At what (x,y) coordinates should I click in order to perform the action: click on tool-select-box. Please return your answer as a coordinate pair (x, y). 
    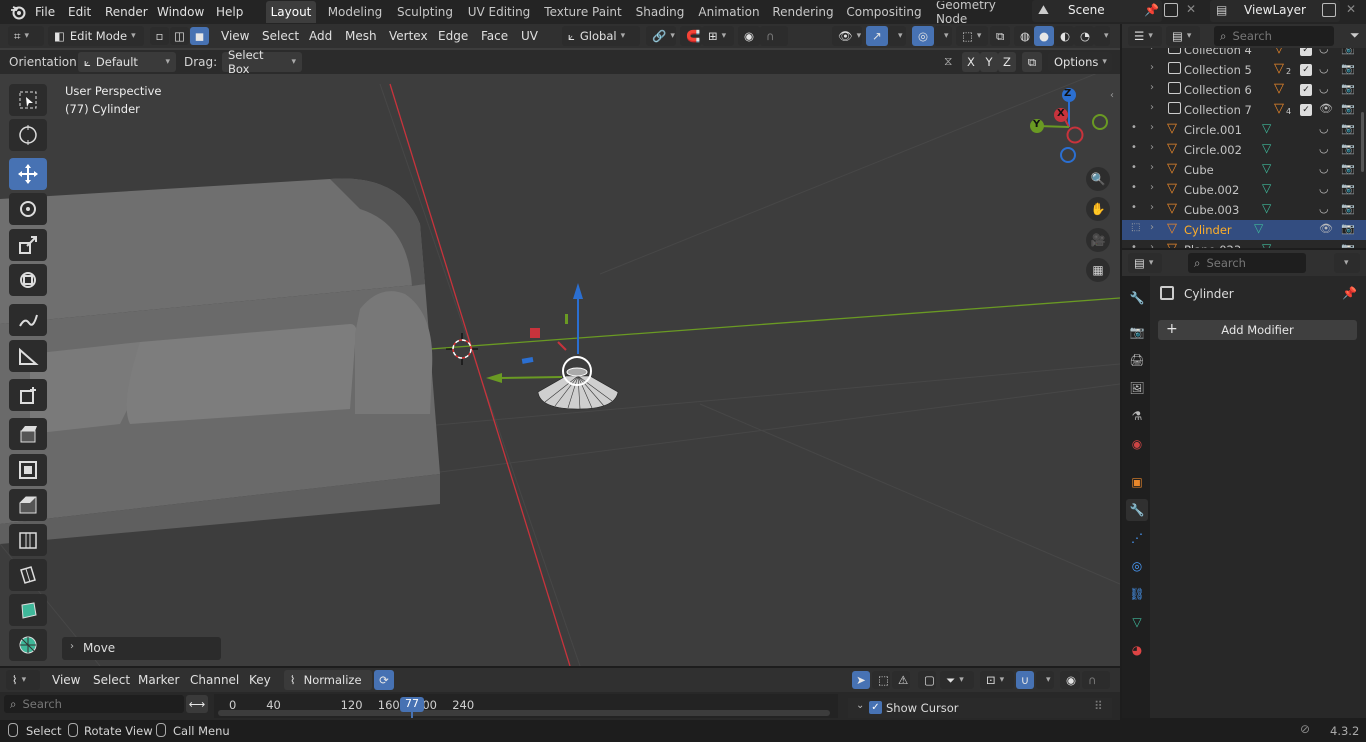
    Looking at the image, I should click on (28, 100).